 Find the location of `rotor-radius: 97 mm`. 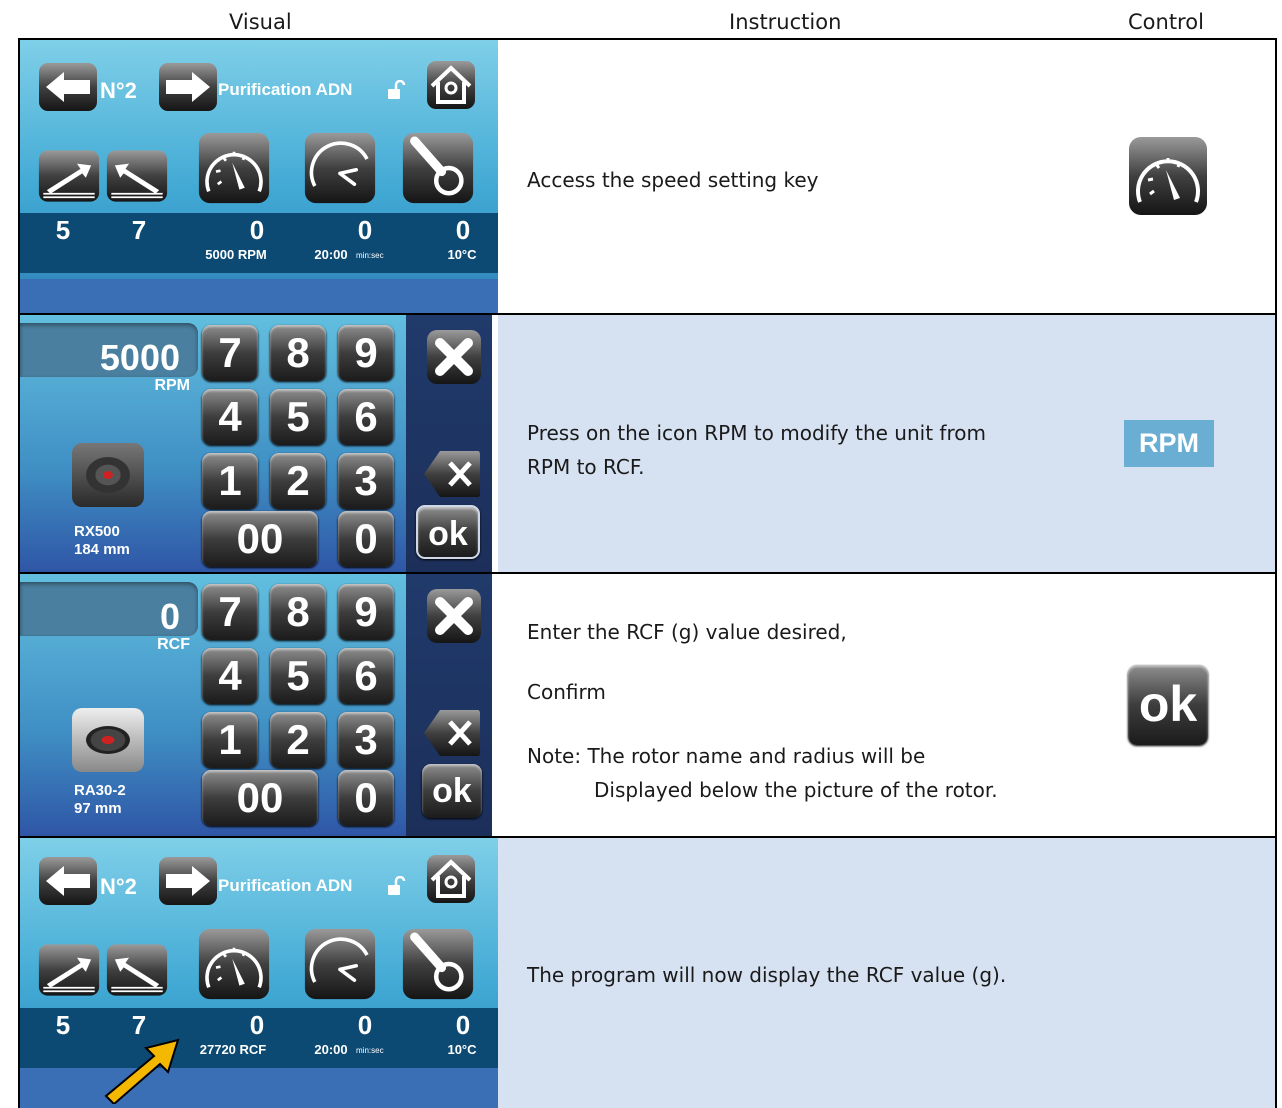

rotor-radius: 97 mm is located at coordinates (98, 808).